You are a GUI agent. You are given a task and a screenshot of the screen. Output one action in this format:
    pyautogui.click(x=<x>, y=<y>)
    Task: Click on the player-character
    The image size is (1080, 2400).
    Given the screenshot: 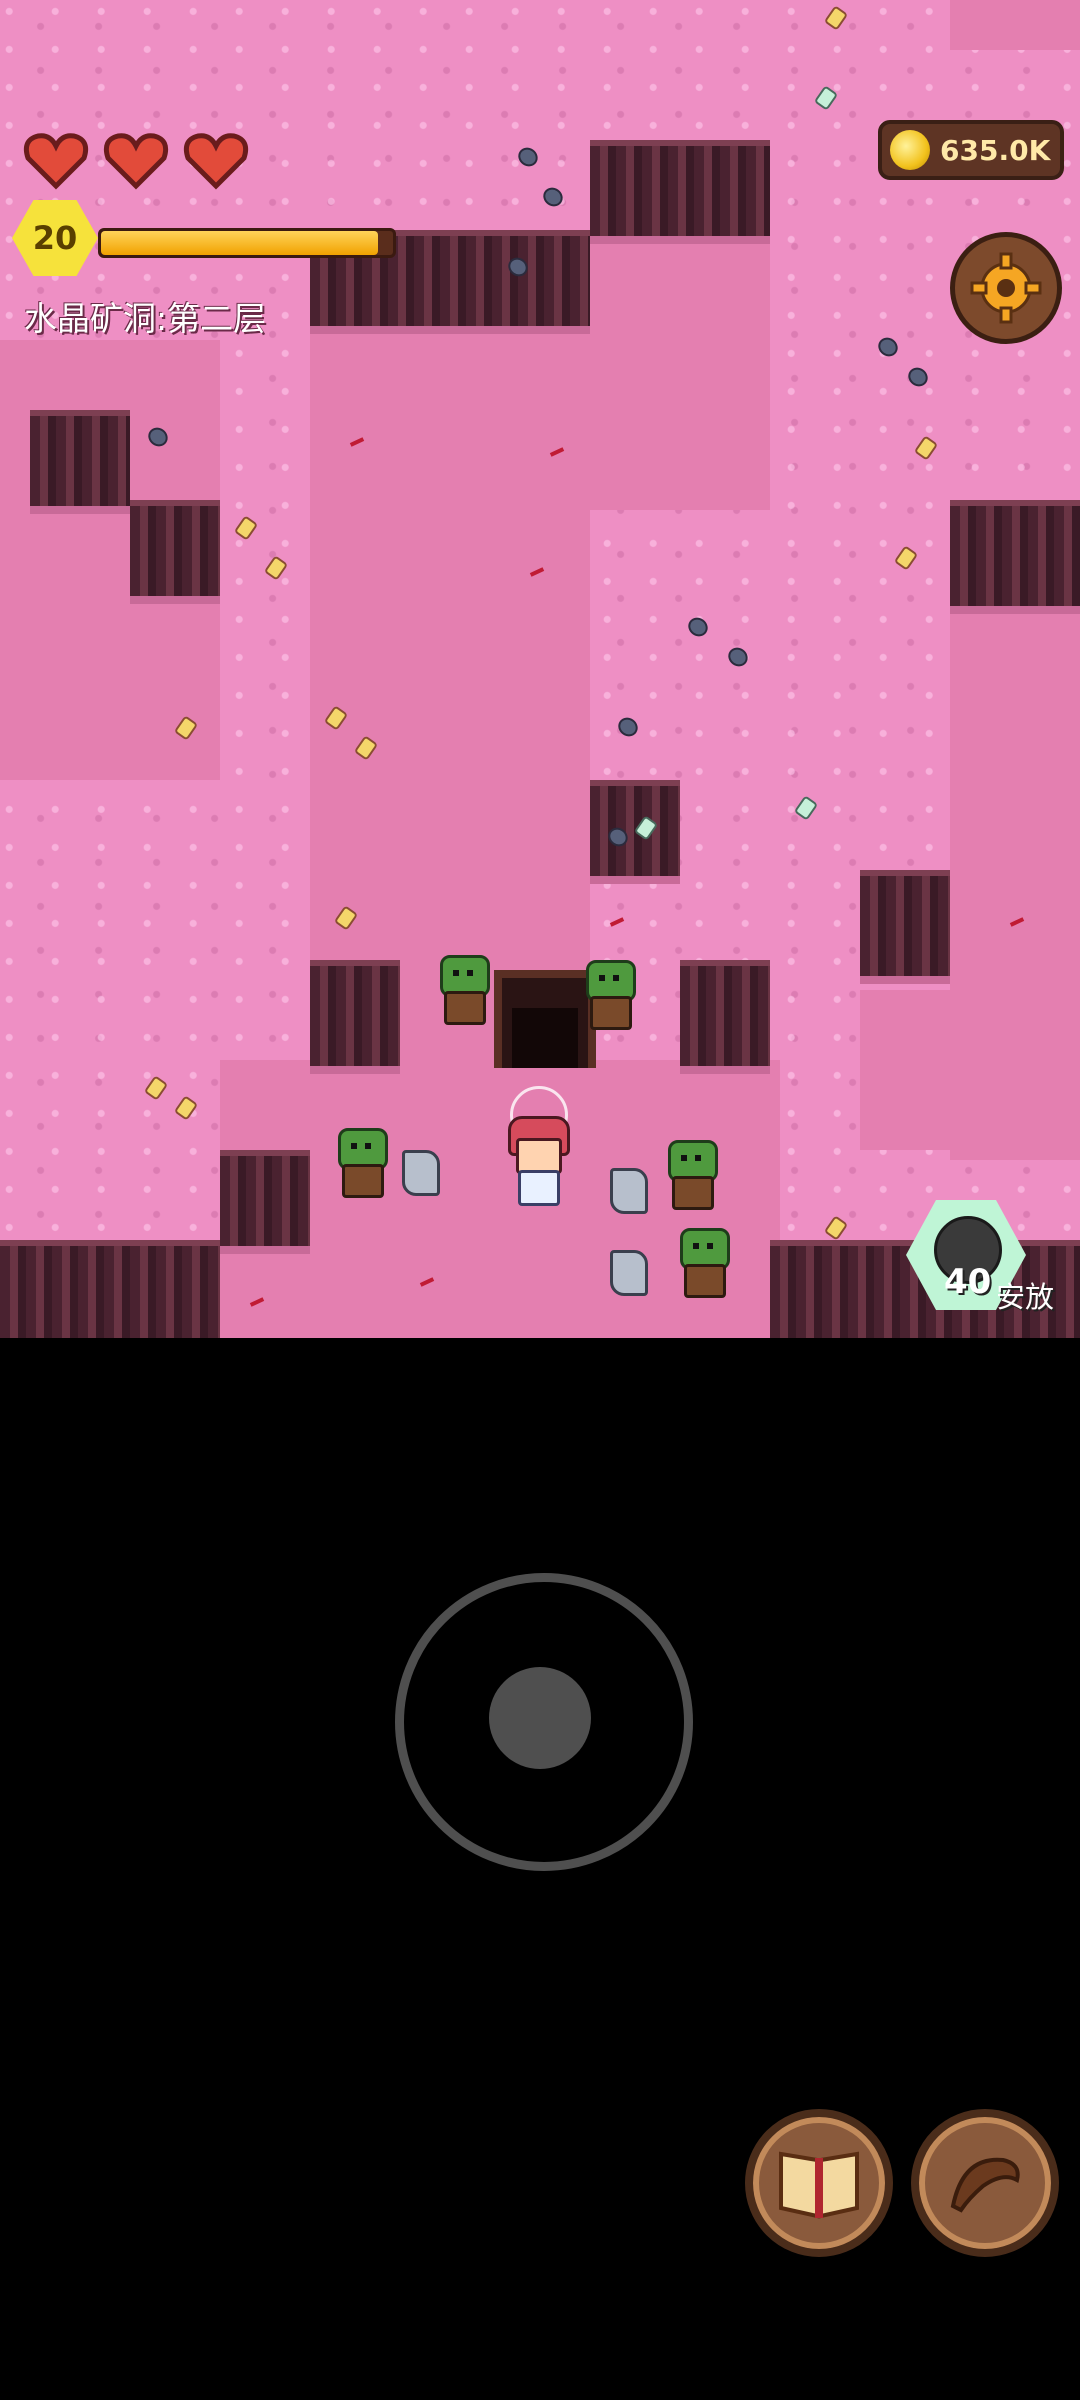 What is the action you would take?
    pyautogui.click(x=537, y=1146)
    